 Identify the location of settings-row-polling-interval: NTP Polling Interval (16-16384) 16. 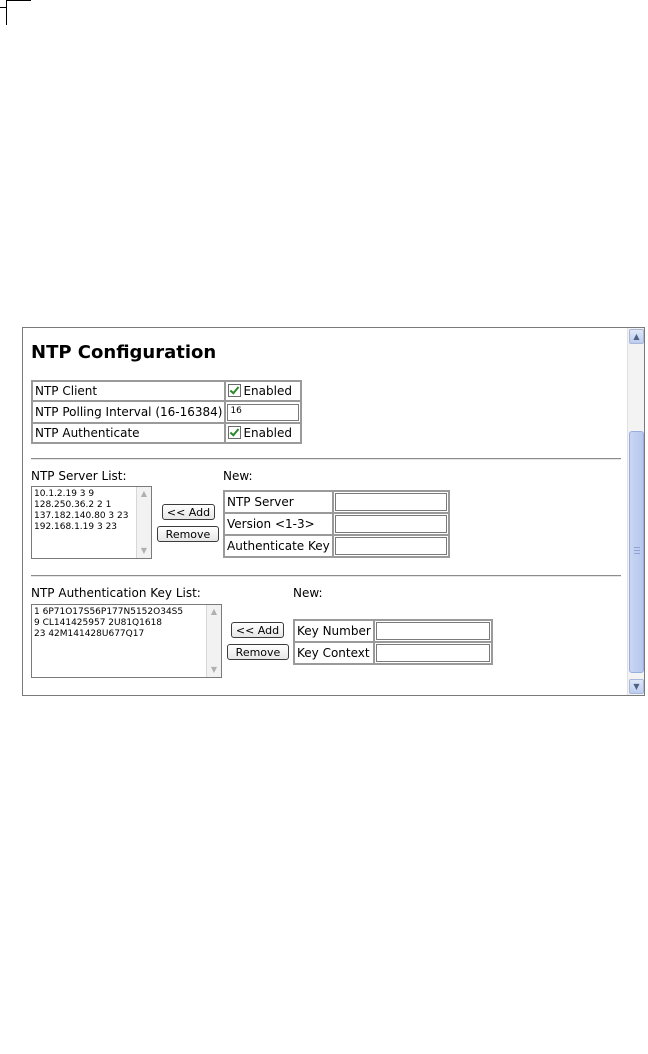
(167, 412).